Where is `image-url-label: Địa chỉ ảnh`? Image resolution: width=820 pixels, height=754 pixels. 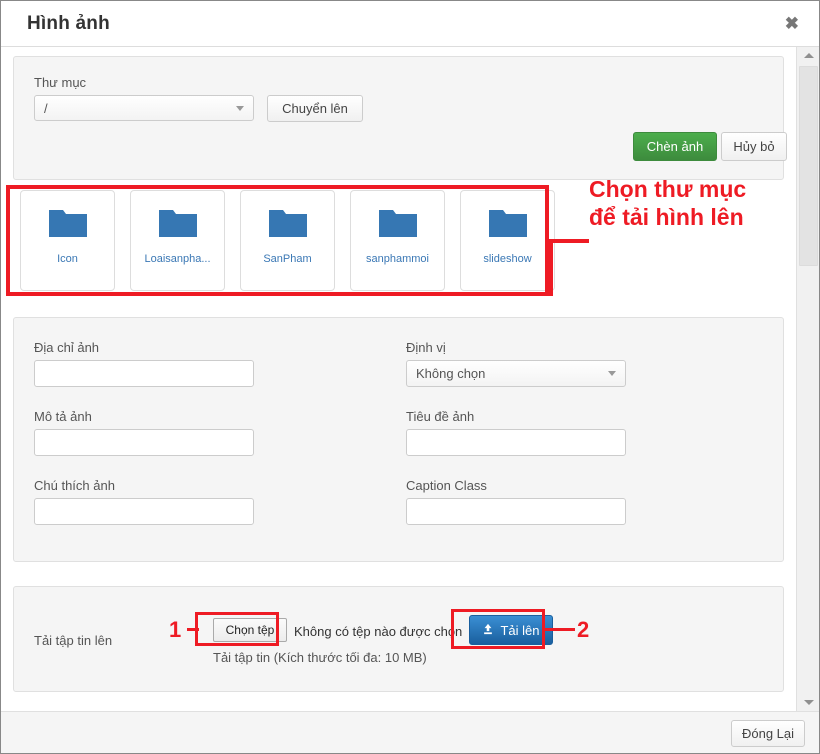 image-url-label: Địa chỉ ảnh is located at coordinates (67, 347).